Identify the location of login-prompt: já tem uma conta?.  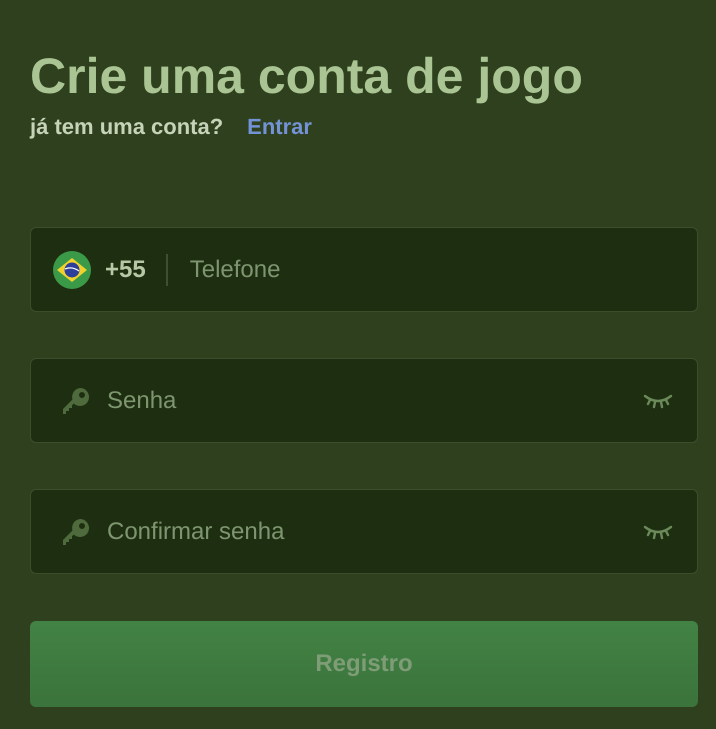
(127, 127).